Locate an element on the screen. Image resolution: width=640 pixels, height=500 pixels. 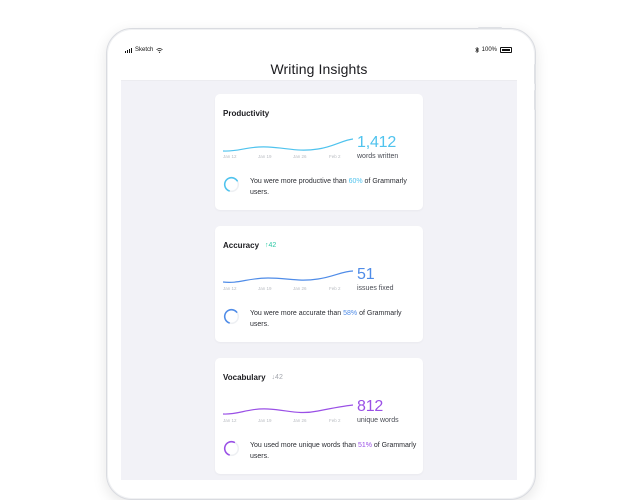
productivity-trend-chart is located at coordinates (288, 145).